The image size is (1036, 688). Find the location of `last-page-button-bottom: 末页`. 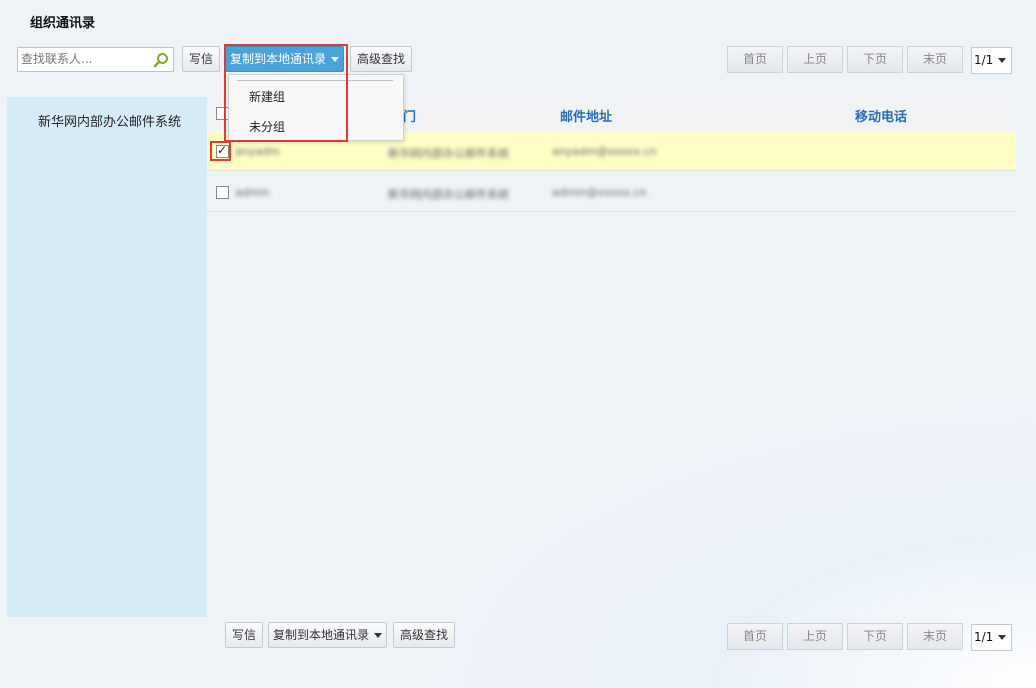

last-page-button-bottom: 末页 is located at coordinates (935, 636).